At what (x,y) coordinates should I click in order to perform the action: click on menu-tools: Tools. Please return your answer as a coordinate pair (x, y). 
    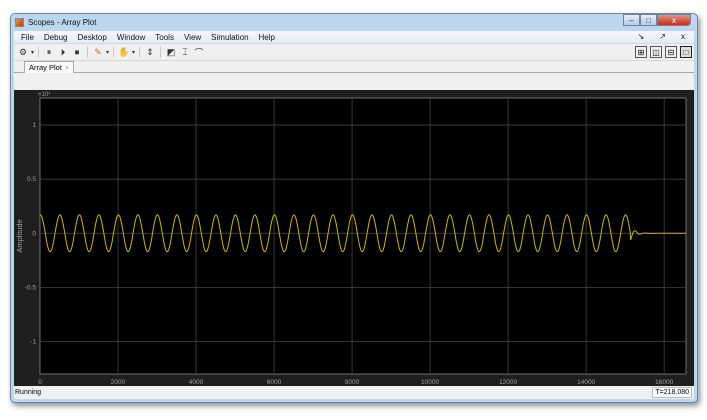
    Looking at the image, I should click on (164, 37).